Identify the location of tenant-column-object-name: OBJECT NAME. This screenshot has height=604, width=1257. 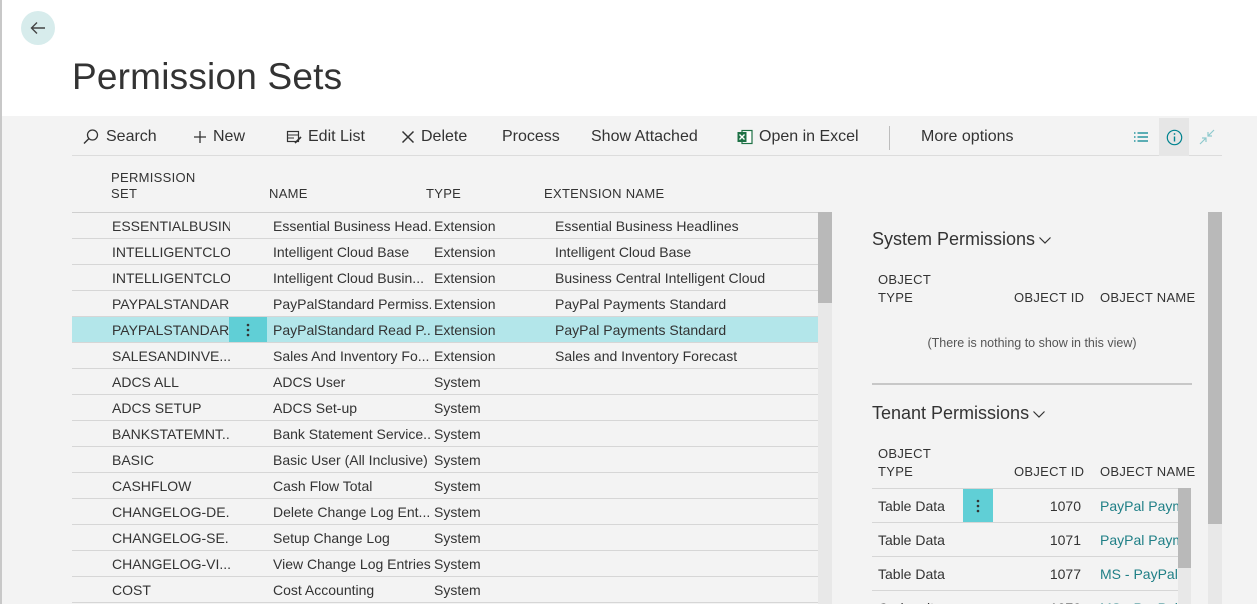
(1148, 472).